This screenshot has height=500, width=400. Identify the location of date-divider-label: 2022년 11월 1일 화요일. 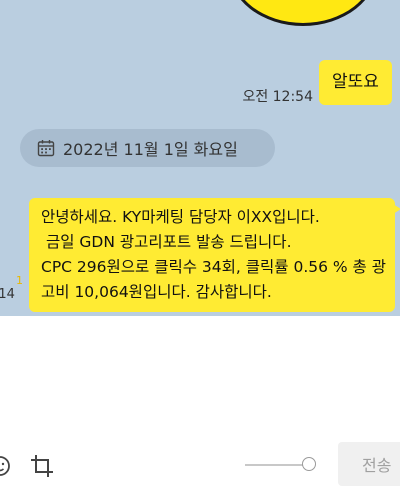
(150, 149).